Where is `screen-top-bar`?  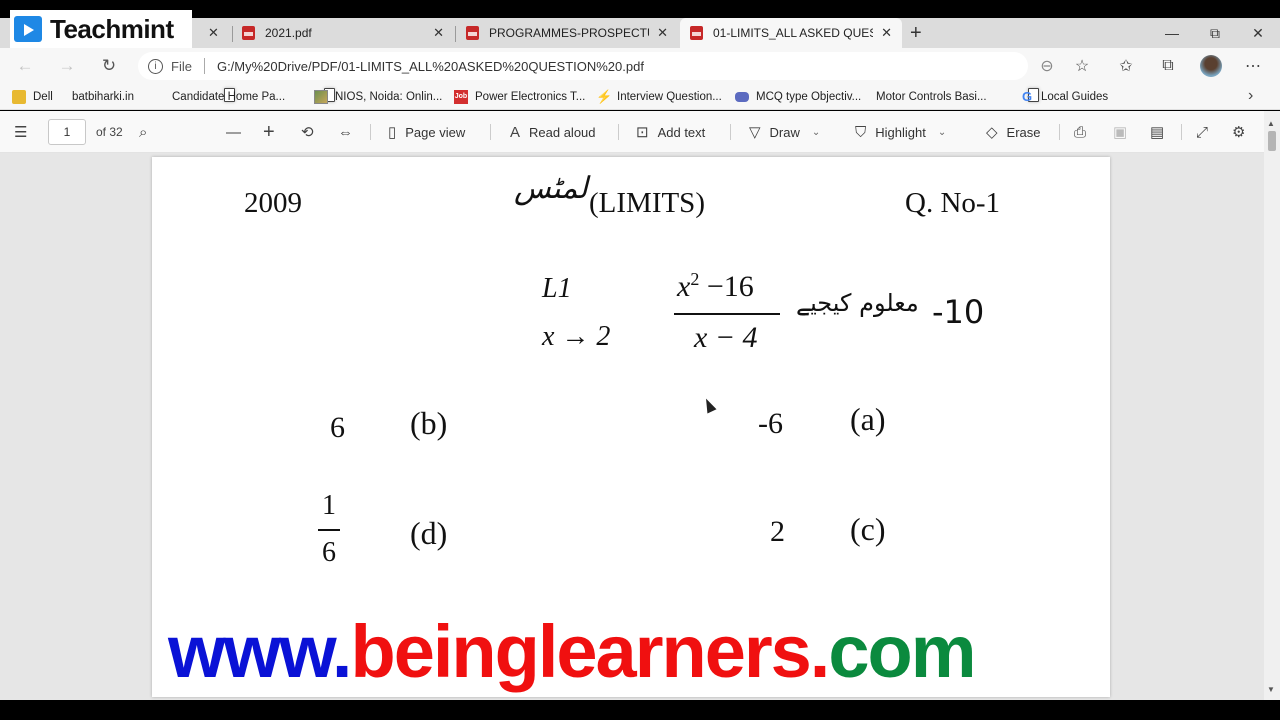 screen-top-bar is located at coordinates (640, 9).